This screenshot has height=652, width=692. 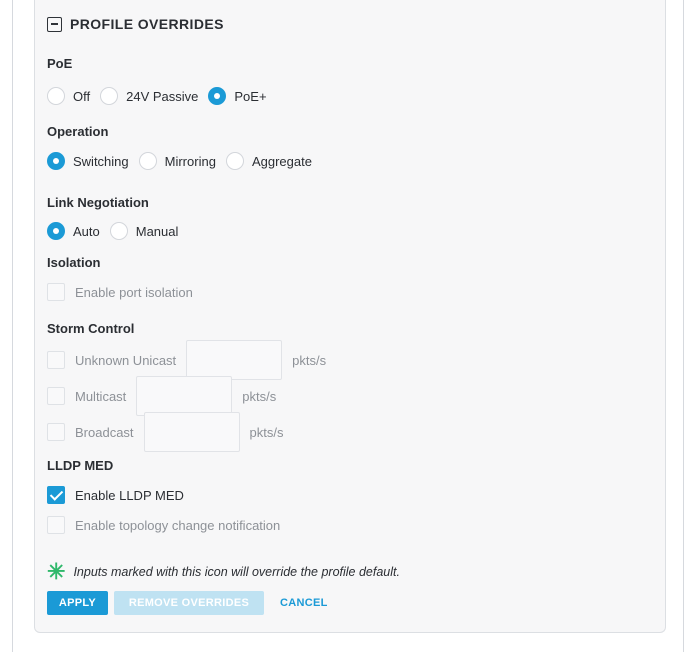 I want to click on topology-change-label: Enable topology change notification, so click(x=178, y=525).